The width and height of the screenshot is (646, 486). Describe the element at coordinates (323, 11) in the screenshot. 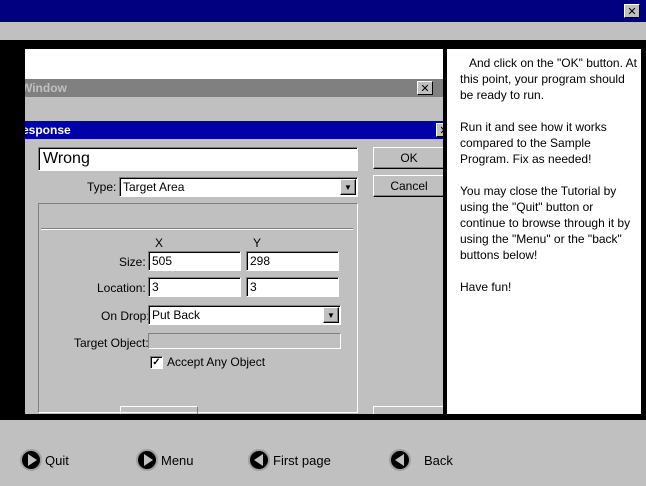

I see `title-bar` at that location.